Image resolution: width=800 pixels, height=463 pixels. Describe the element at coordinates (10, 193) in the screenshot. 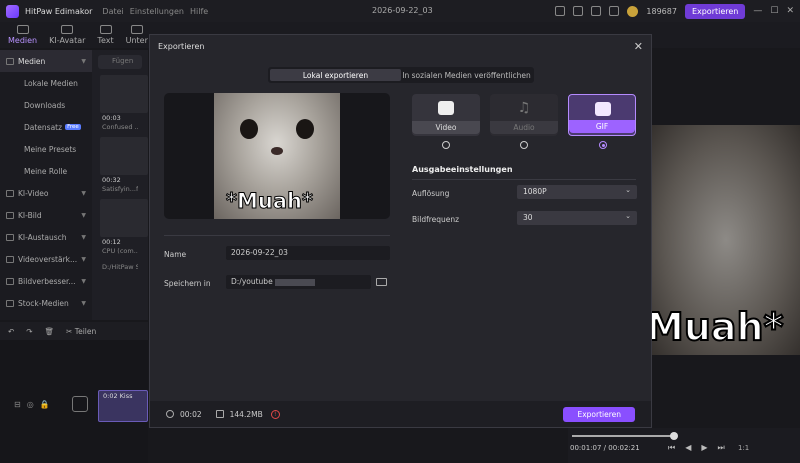

I see `video-icon` at that location.